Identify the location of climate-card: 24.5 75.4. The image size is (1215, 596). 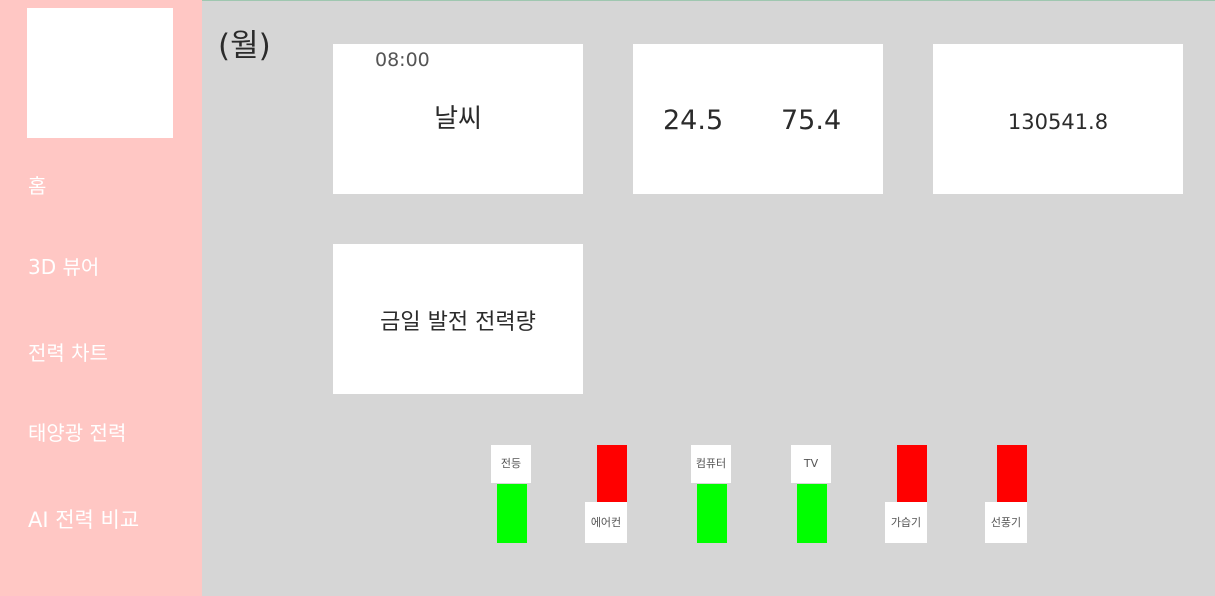
(758, 119).